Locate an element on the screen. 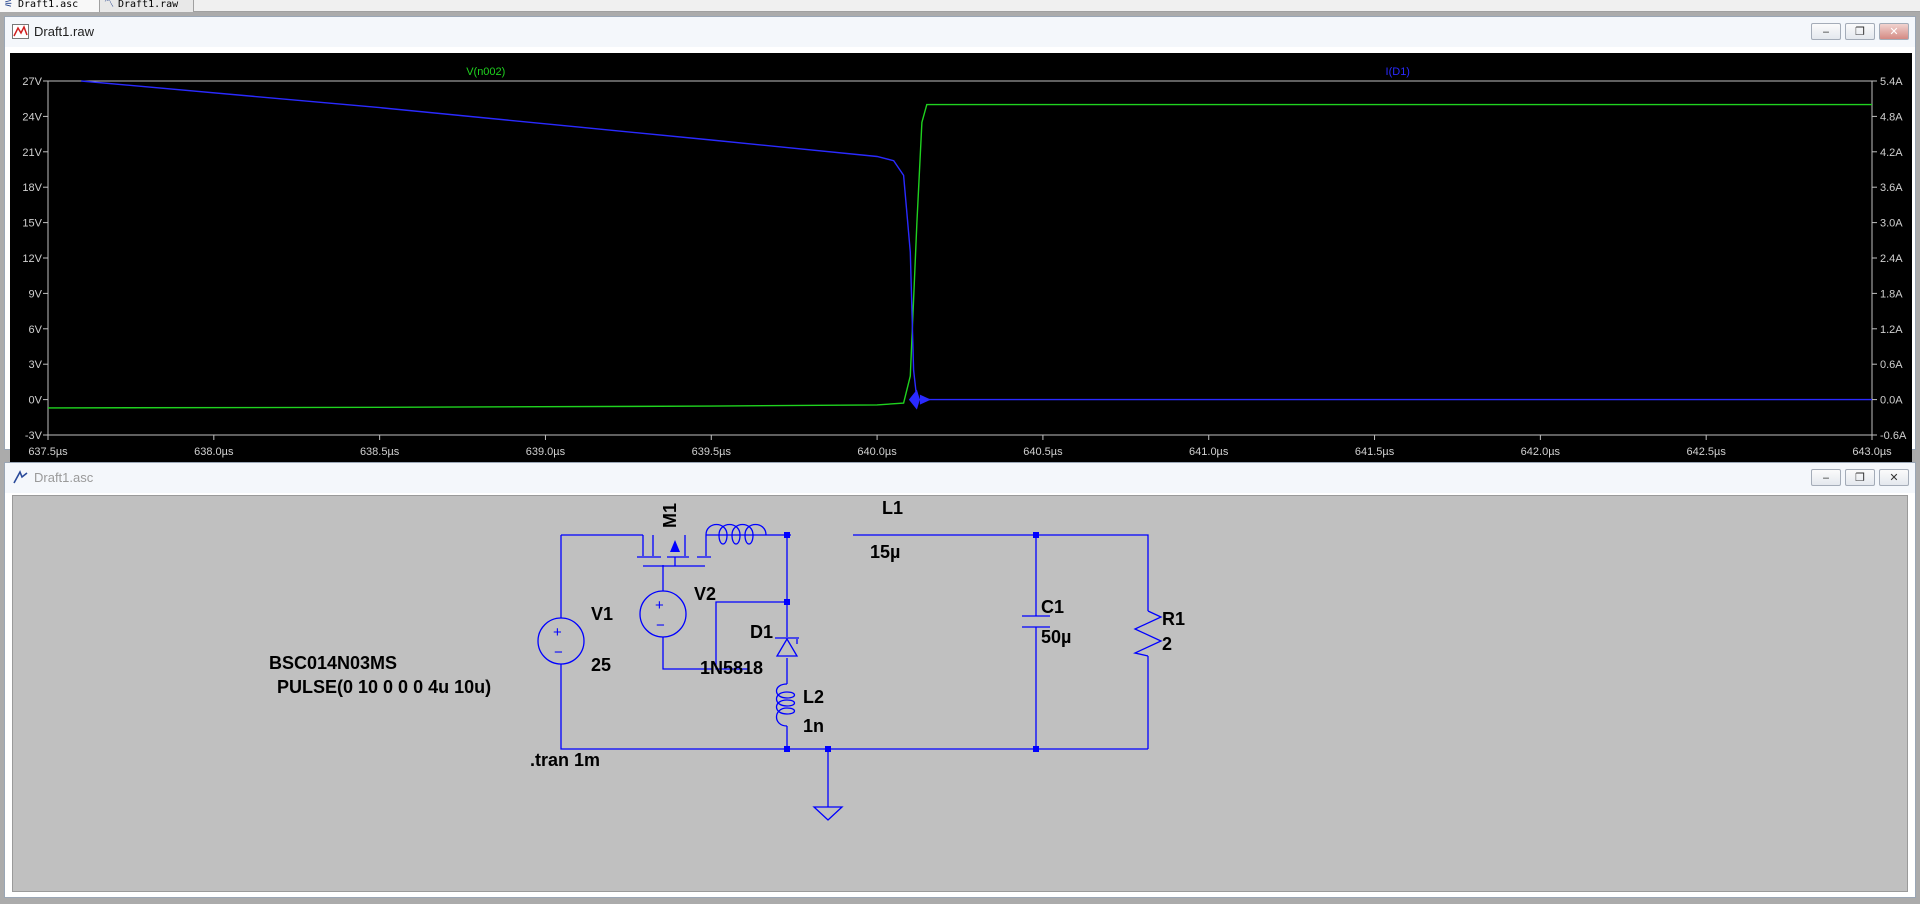  legend-label-voltage: V(n002) is located at coordinates (485, 72).